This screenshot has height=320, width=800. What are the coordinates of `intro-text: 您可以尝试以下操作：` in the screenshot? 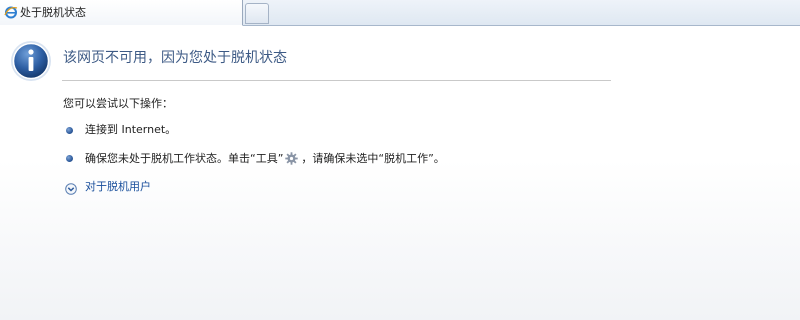 It's located at (118, 103).